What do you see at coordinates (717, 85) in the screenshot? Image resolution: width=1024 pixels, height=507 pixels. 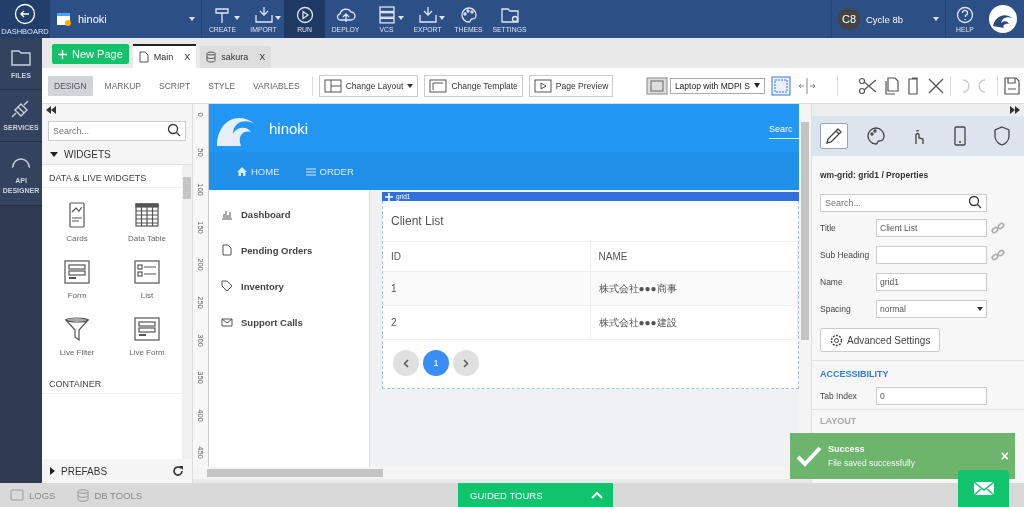 I see `device-select: Laptop with MDPI S` at bounding box center [717, 85].